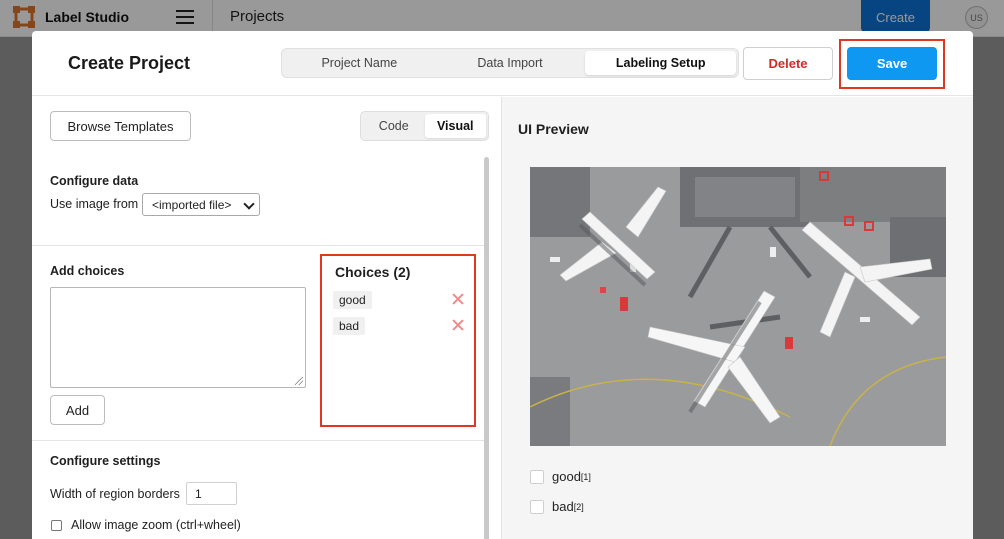  Describe the element at coordinates (94, 181) in the screenshot. I see `configure-data-title: Configure data` at that location.